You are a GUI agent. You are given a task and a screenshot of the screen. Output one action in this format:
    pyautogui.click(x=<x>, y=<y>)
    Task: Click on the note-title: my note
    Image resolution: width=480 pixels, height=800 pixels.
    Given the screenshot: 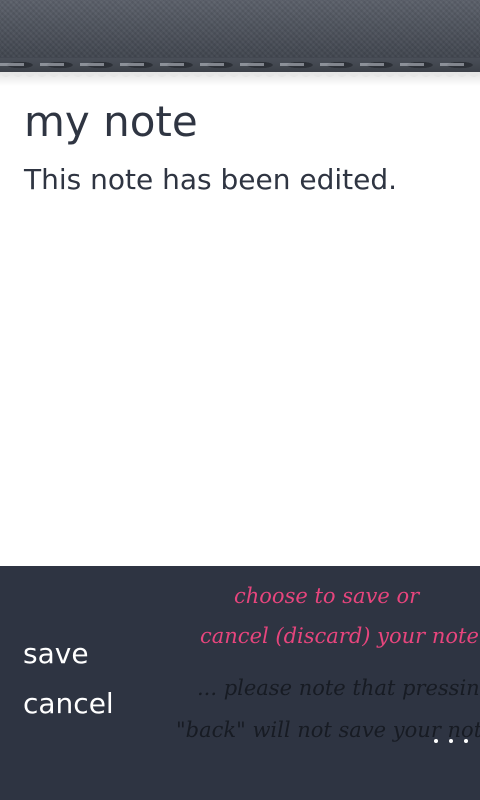 What is the action you would take?
    pyautogui.click(x=111, y=122)
    